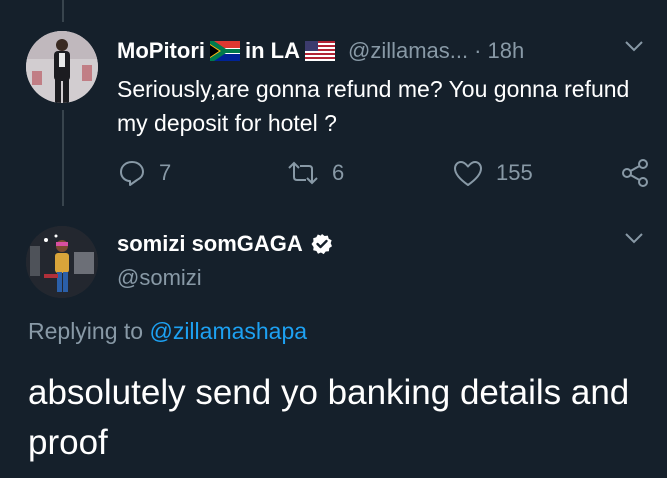 The width and height of the screenshot is (667, 478). What do you see at coordinates (321, 244) in the screenshot?
I see `verified-badge-icon` at bounding box center [321, 244].